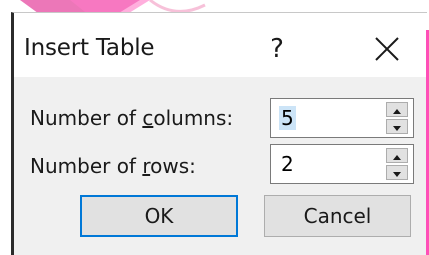 This screenshot has width=429, height=255. What do you see at coordinates (132, 118) in the screenshot?
I see `columns-label: Number of columns:` at bounding box center [132, 118].